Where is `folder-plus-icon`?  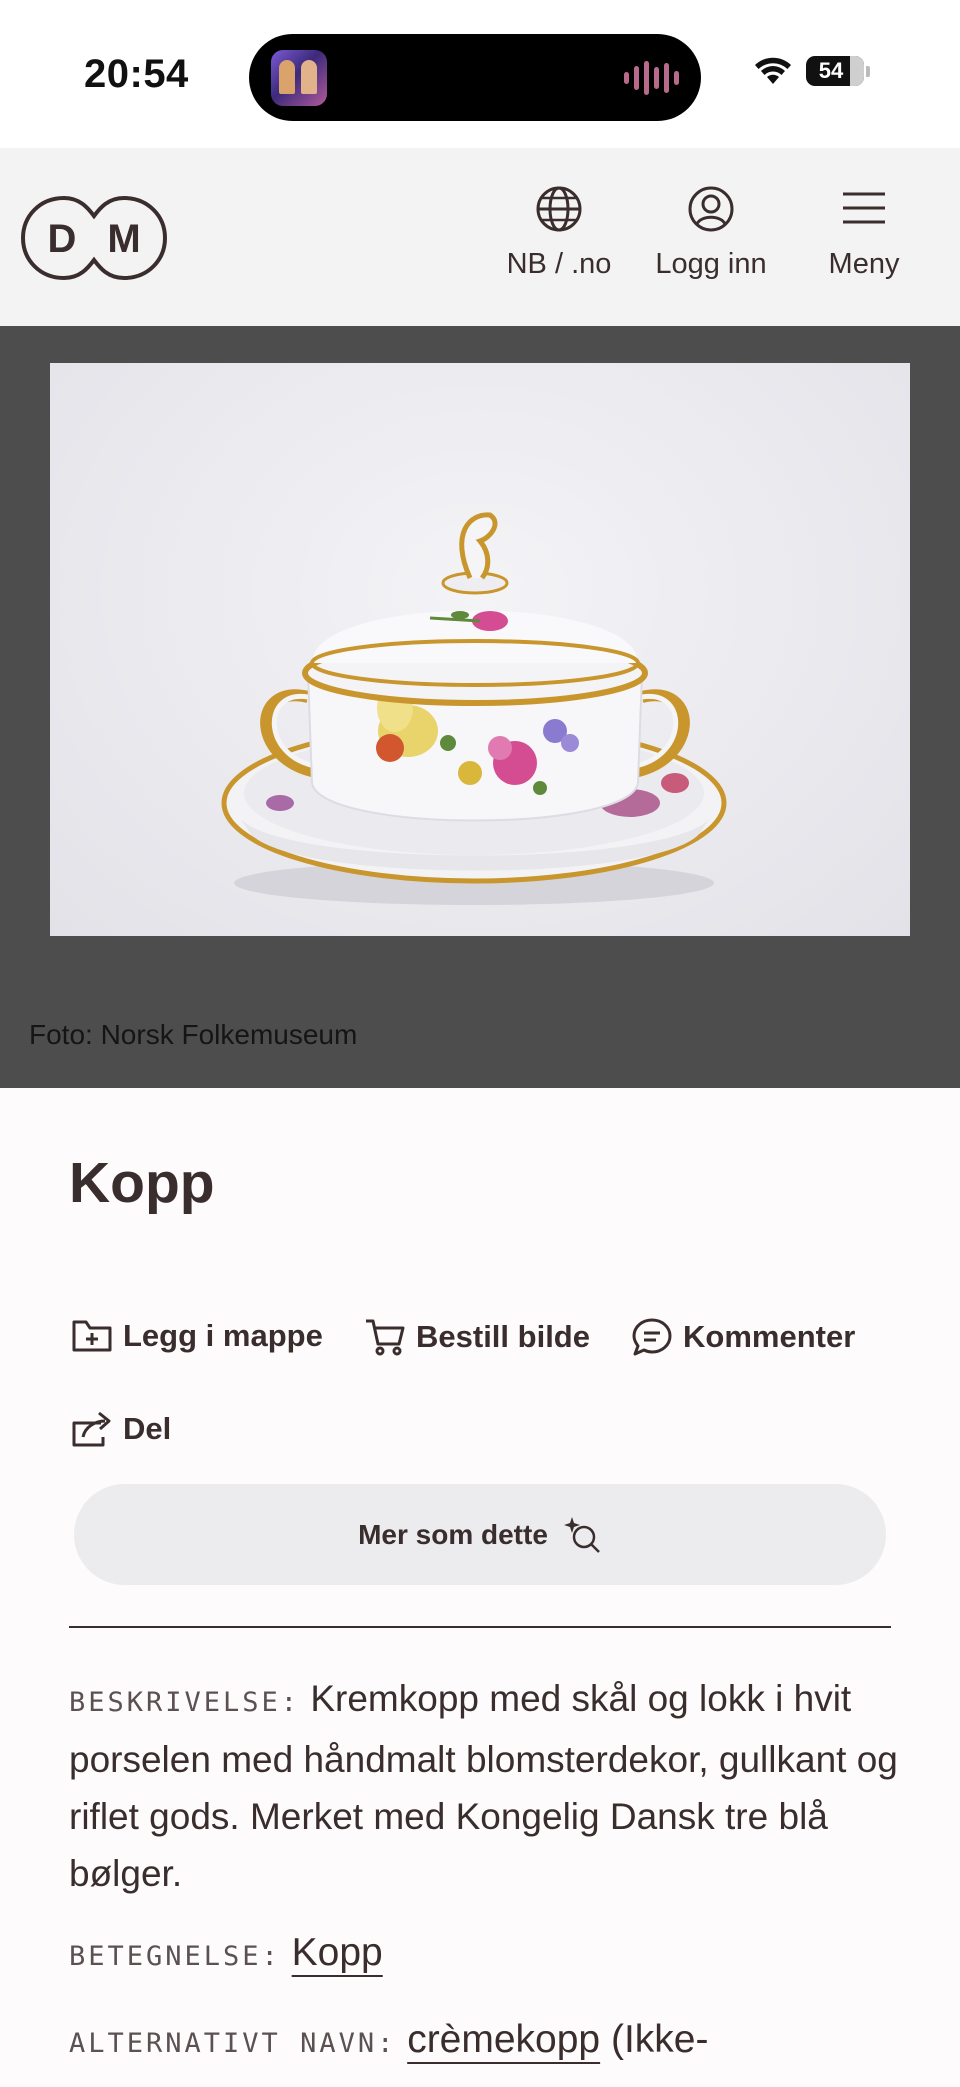
folder-plus-icon is located at coordinates (92, 1336).